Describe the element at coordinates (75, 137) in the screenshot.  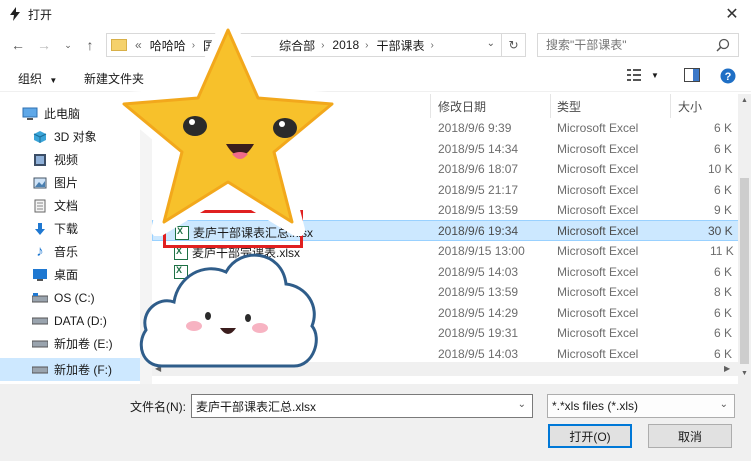
I see `nav-item-label: 3D 对象` at that location.